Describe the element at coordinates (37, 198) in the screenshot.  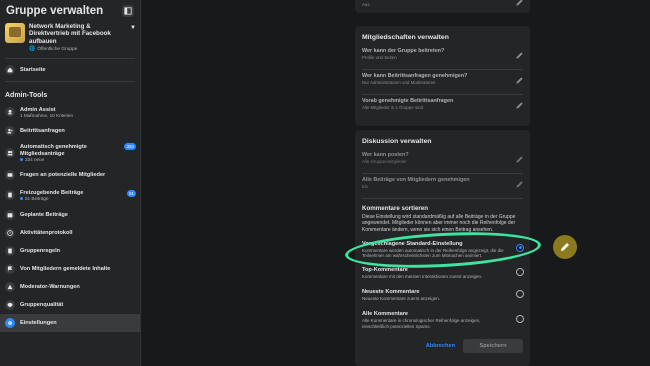
I see `sidebar-item-sub-text: 51 Beiträge` at that location.